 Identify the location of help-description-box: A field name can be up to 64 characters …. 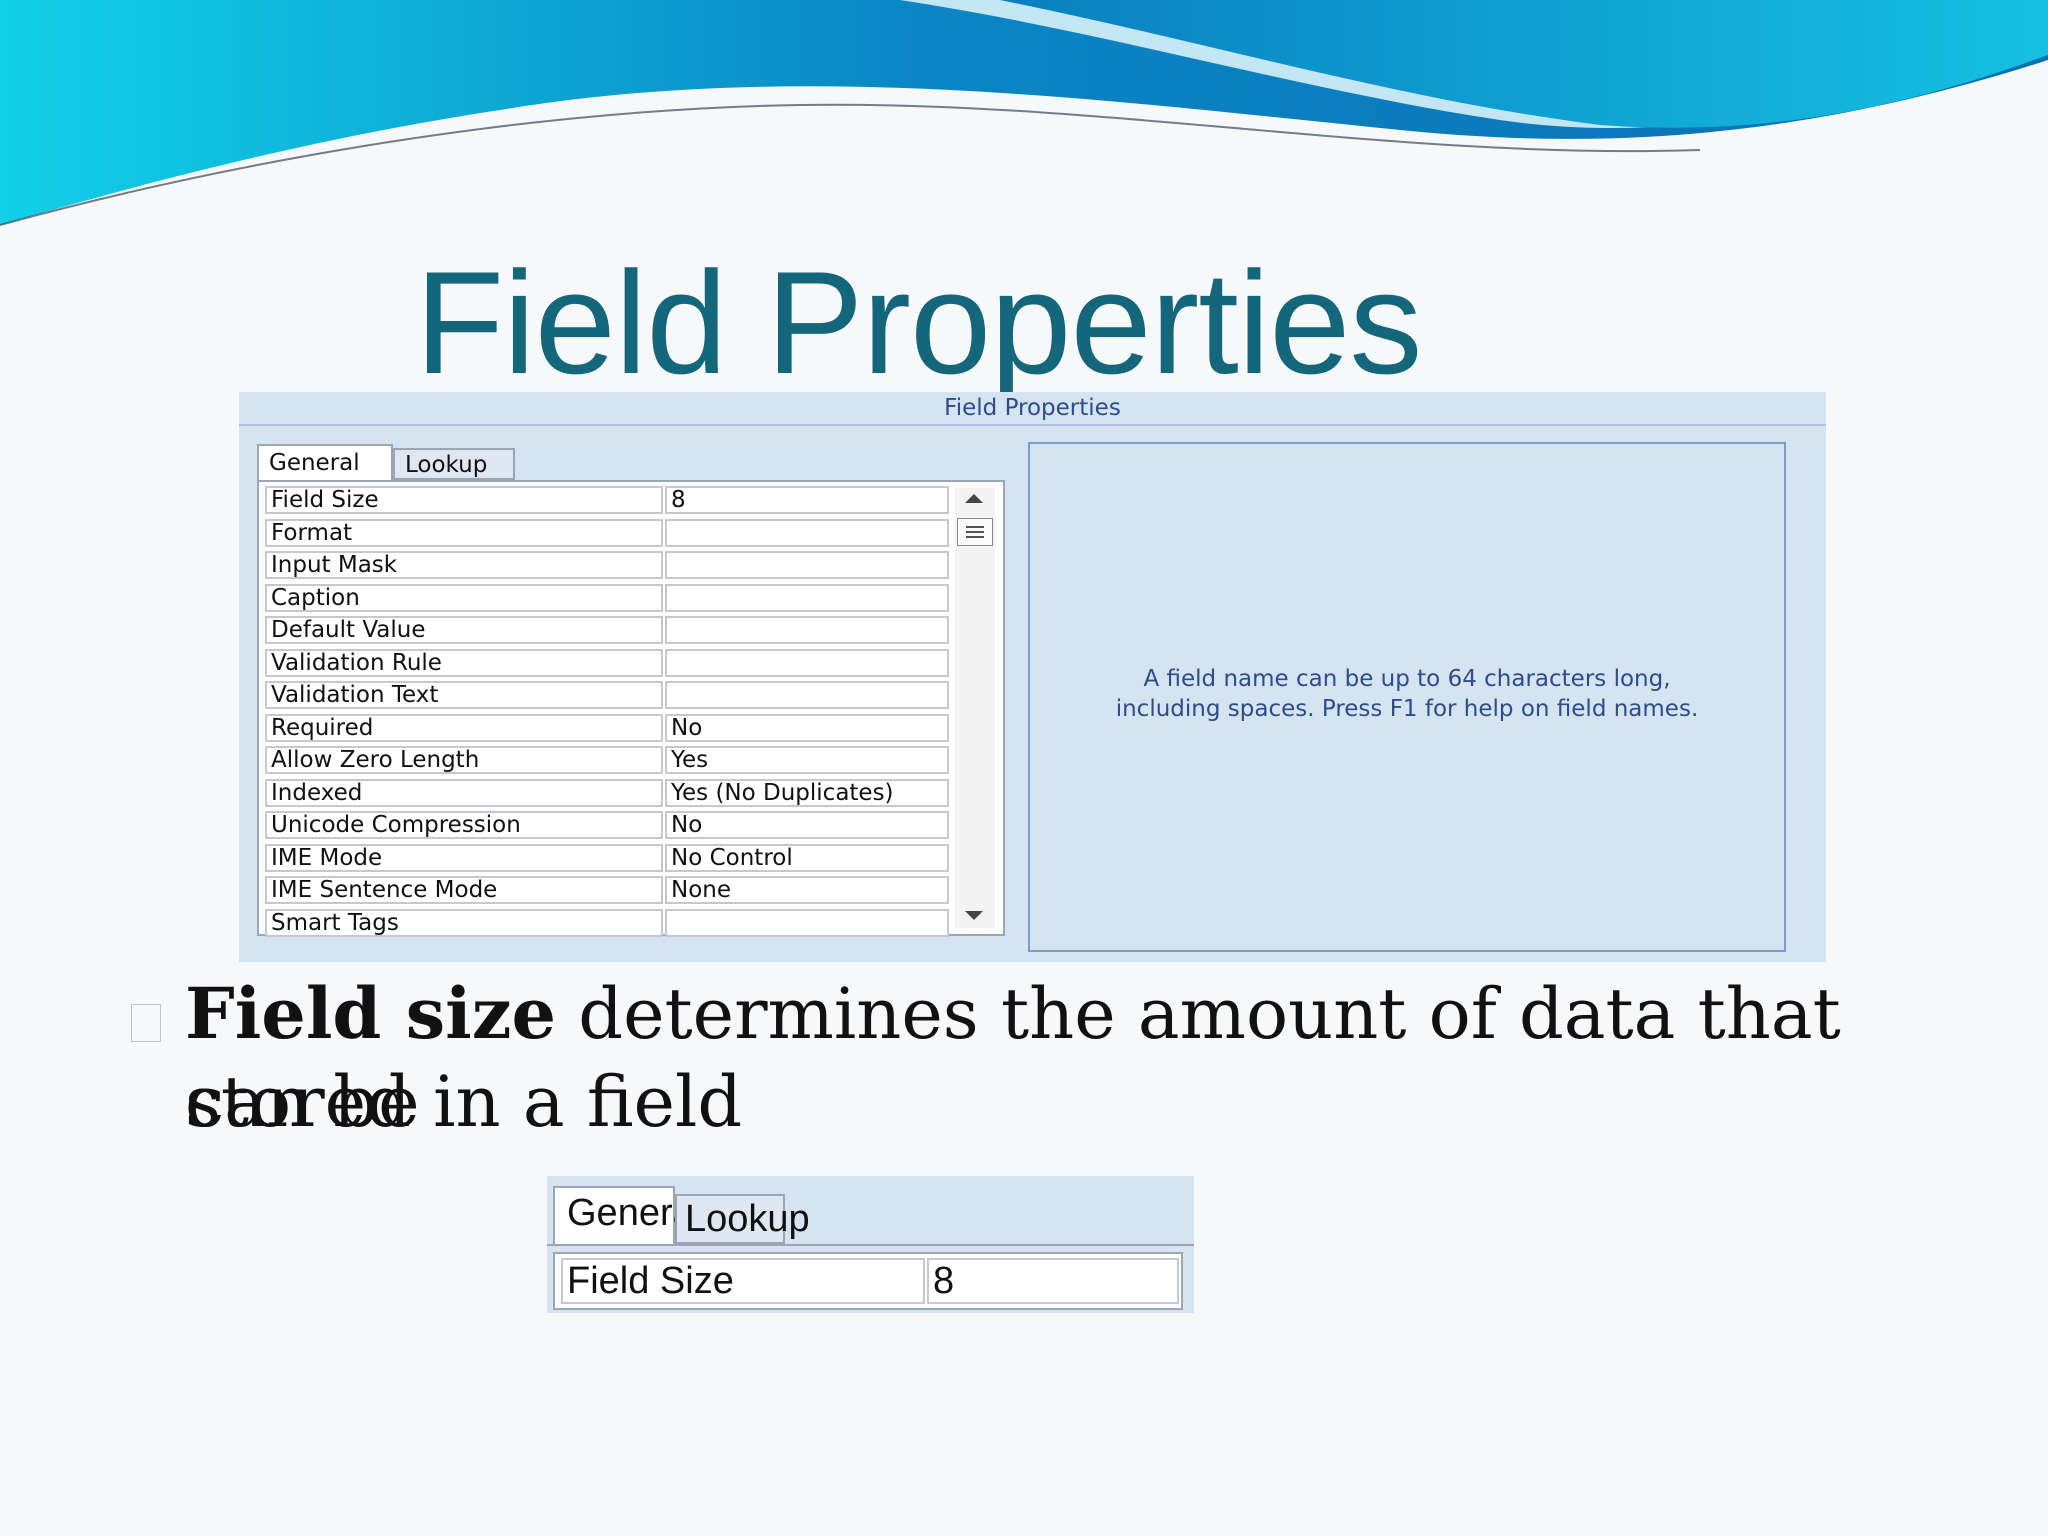
(1407, 697).